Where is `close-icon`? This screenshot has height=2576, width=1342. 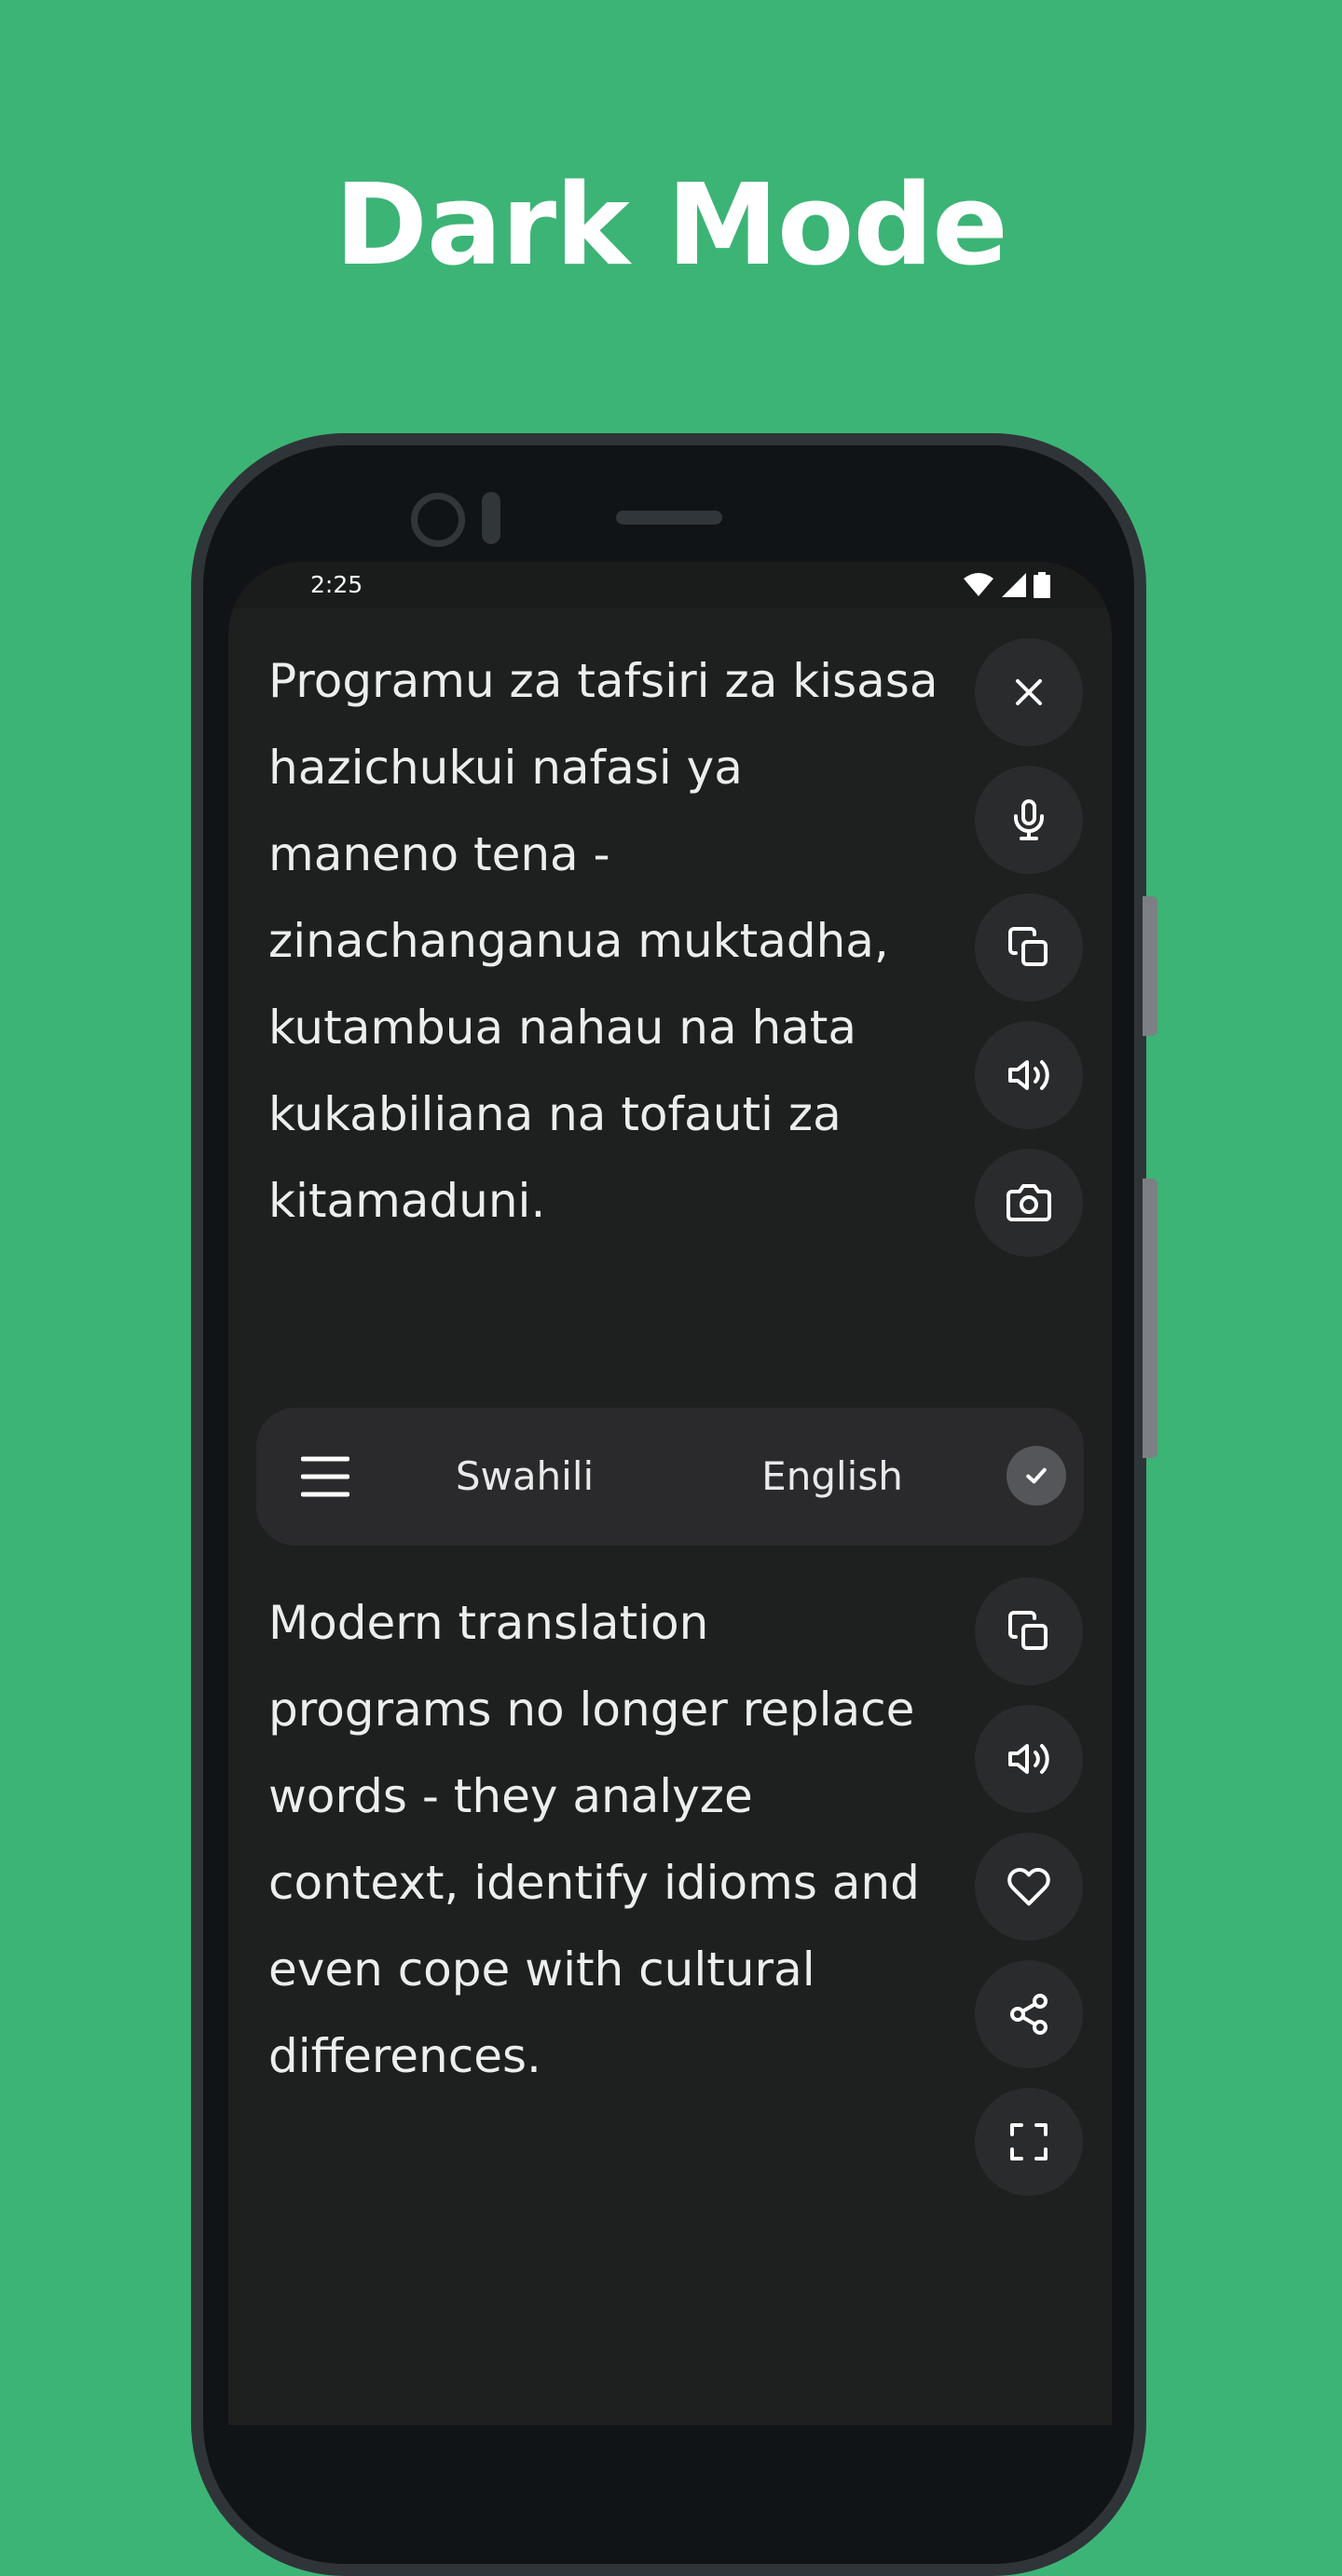 close-icon is located at coordinates (1029, 692).